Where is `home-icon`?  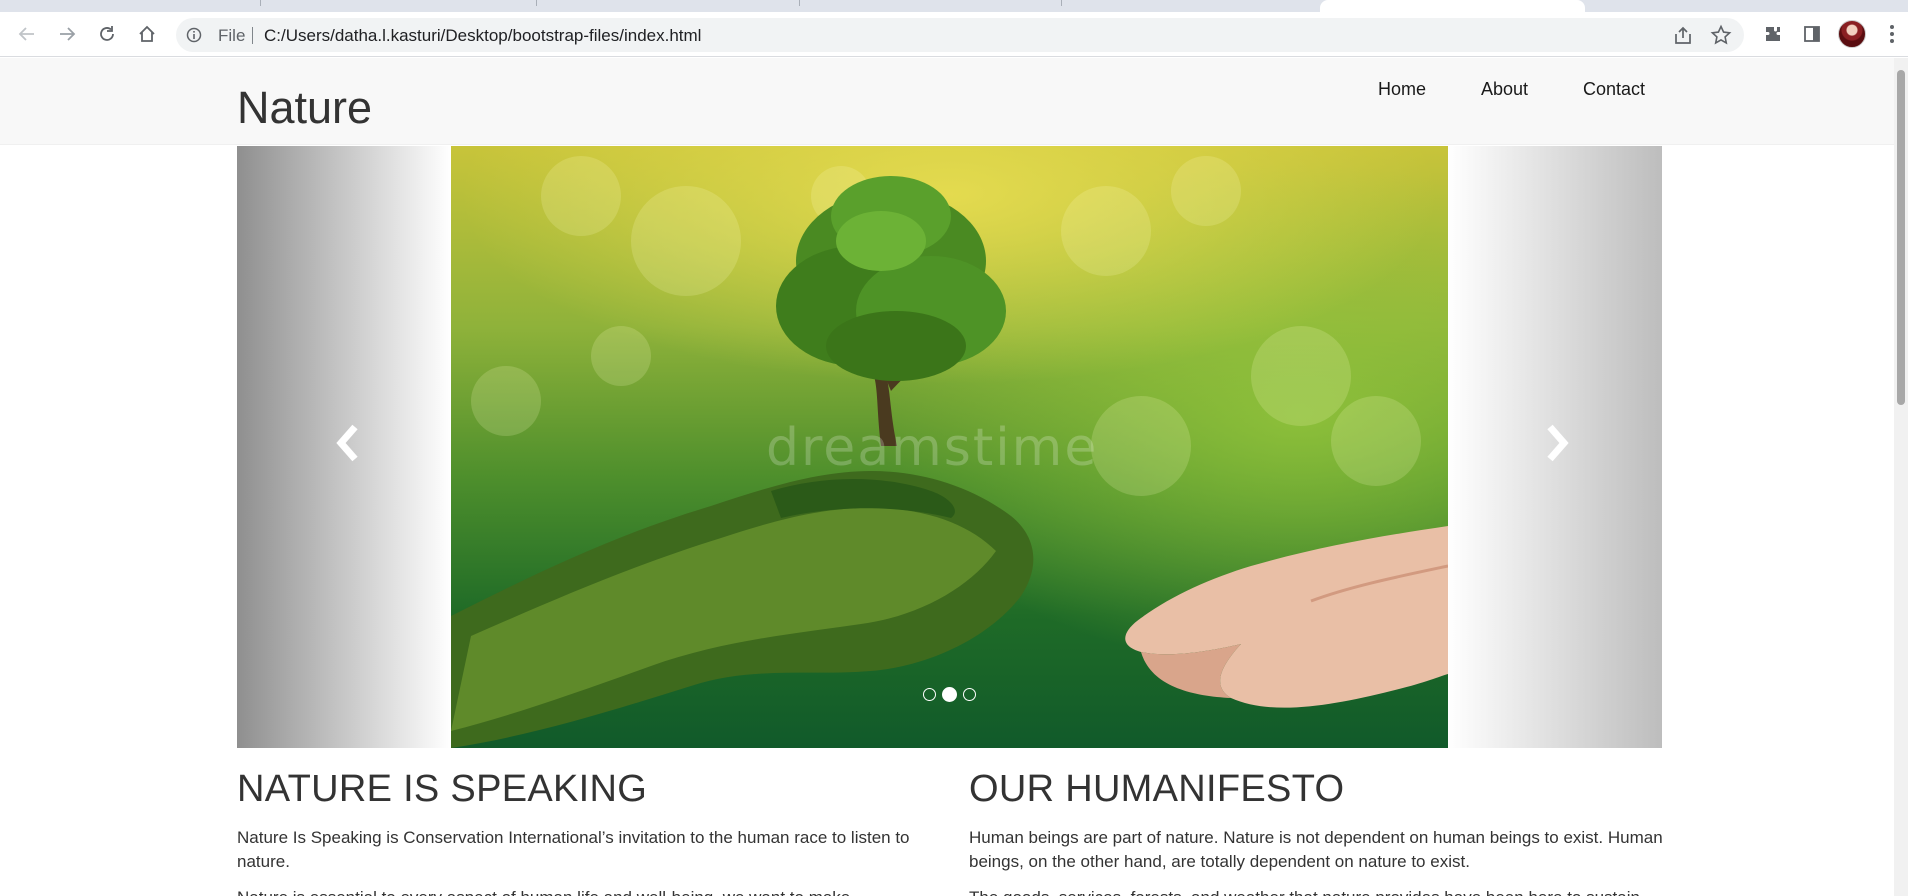 home-icon is located at coordinates (147, 34).